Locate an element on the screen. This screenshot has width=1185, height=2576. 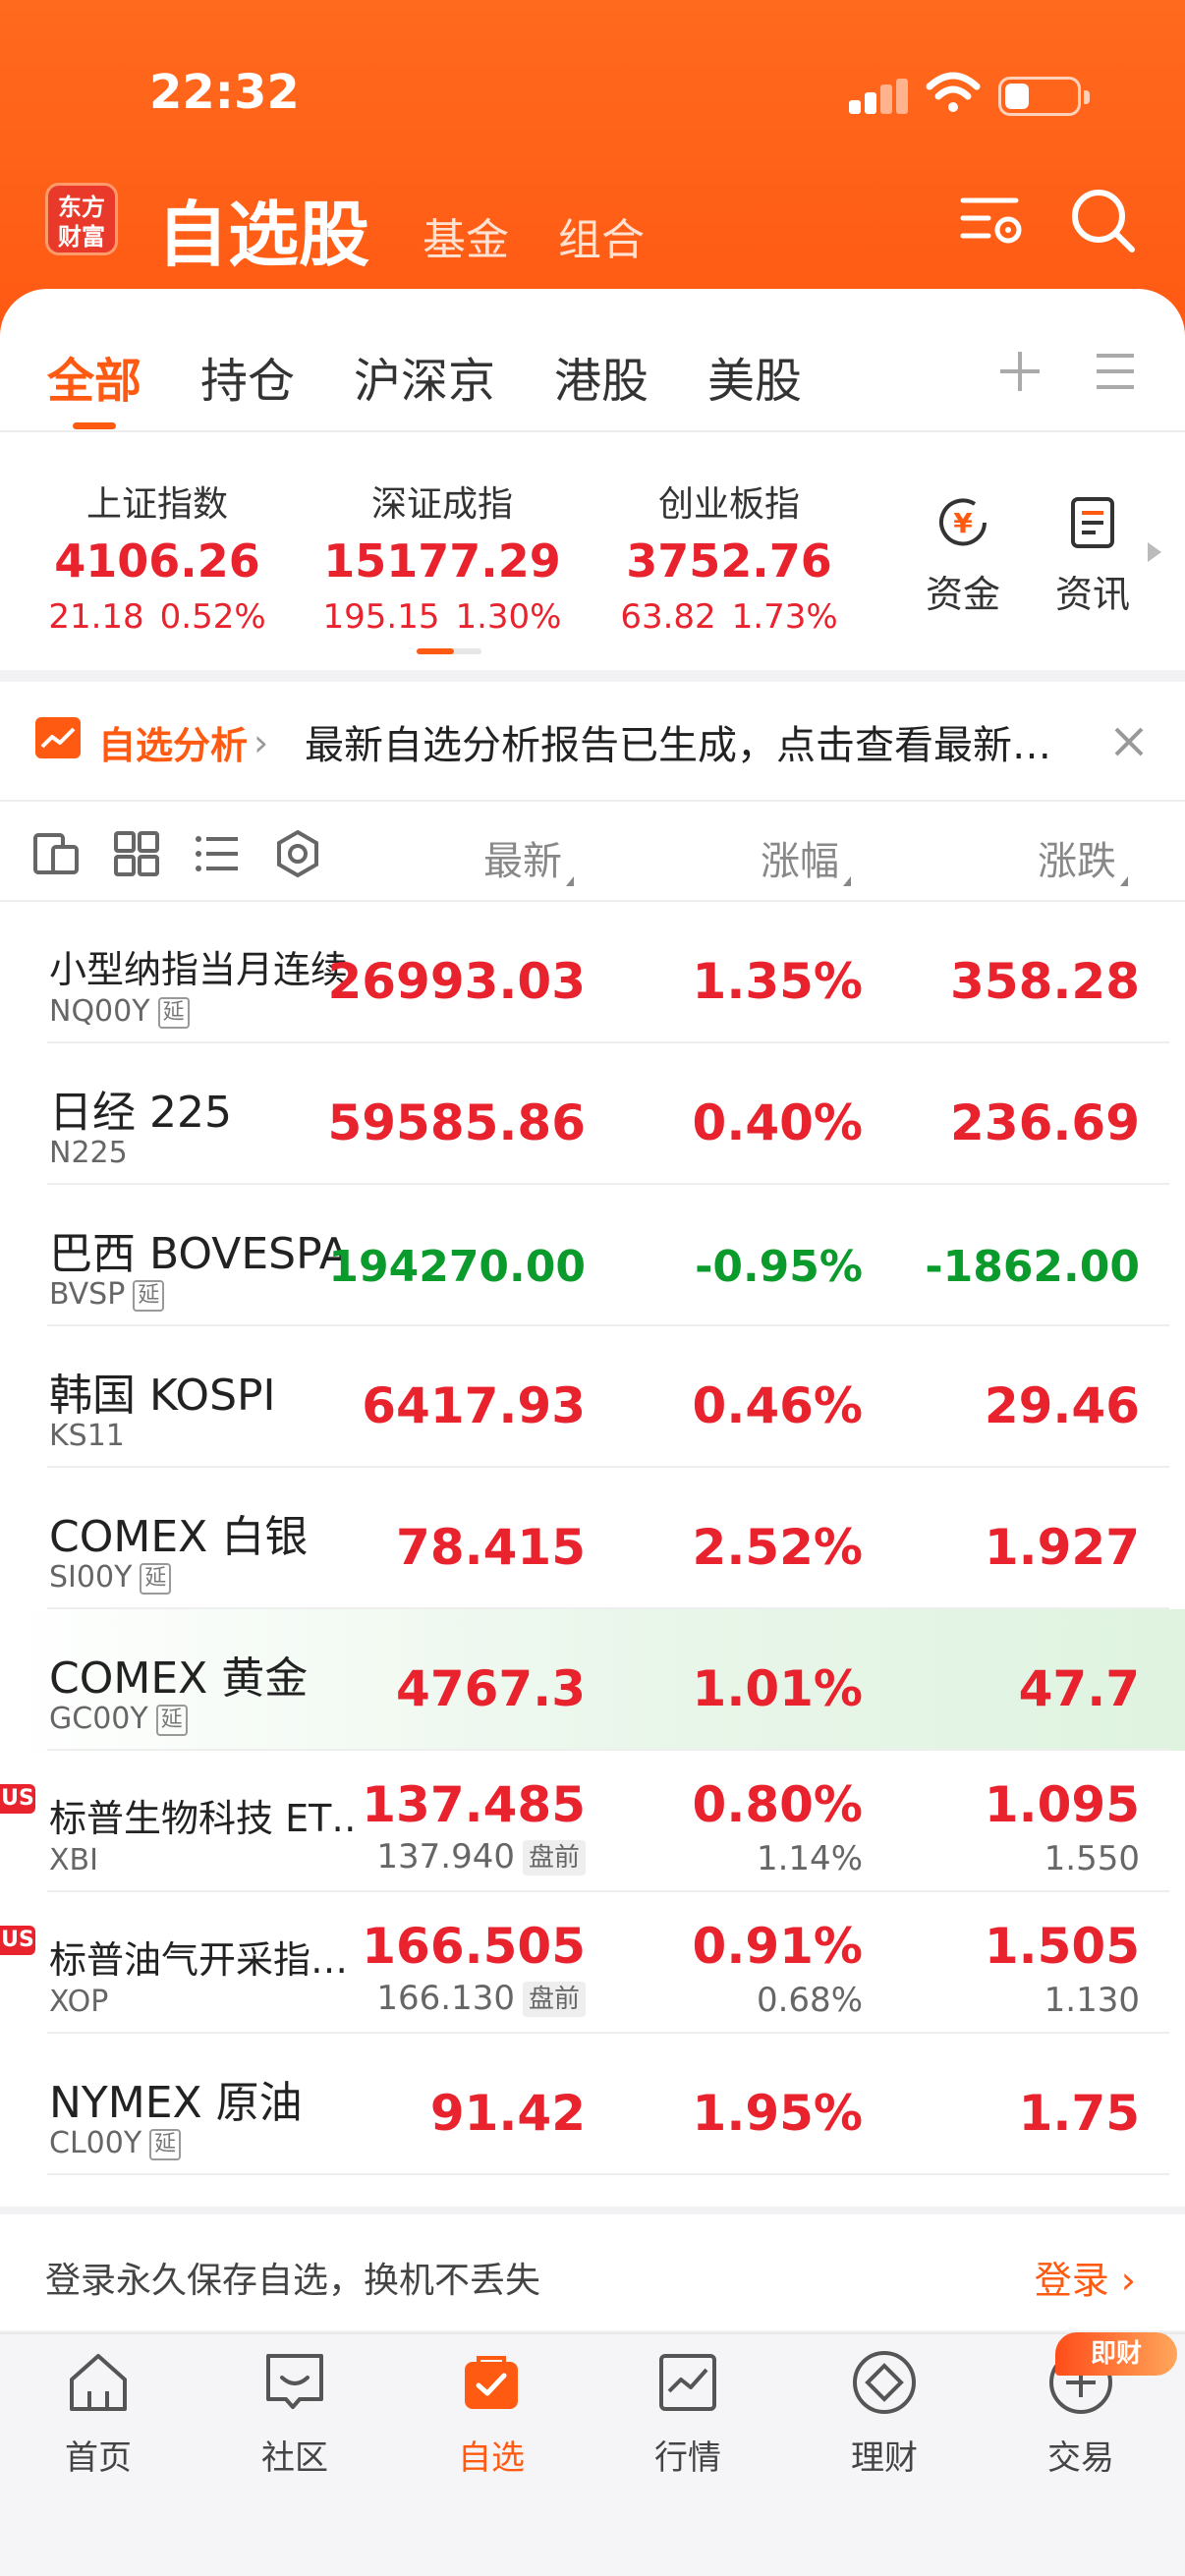
row-pct: 1.95% is located at coordinates (778, 2113).